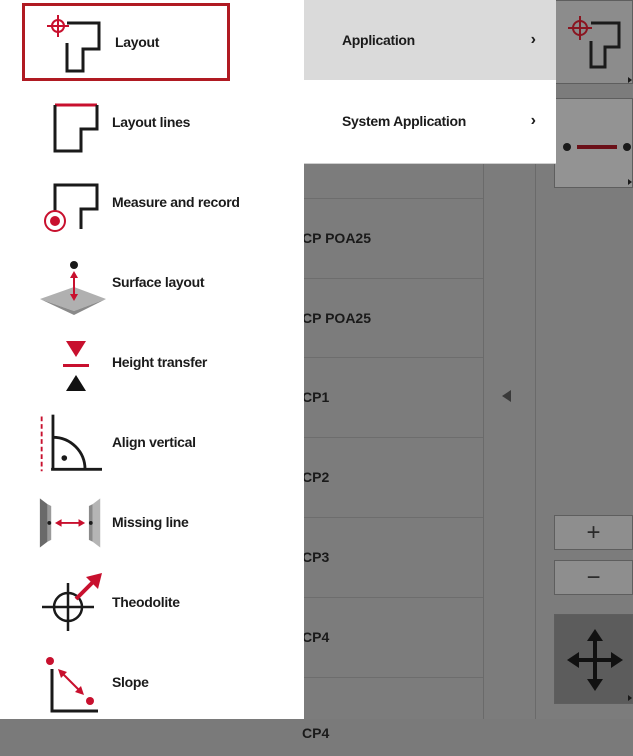 Image resolution: width=633 pixels, height=756 pixels. I want to click on zoom-in-button: +, so click(593, 532).